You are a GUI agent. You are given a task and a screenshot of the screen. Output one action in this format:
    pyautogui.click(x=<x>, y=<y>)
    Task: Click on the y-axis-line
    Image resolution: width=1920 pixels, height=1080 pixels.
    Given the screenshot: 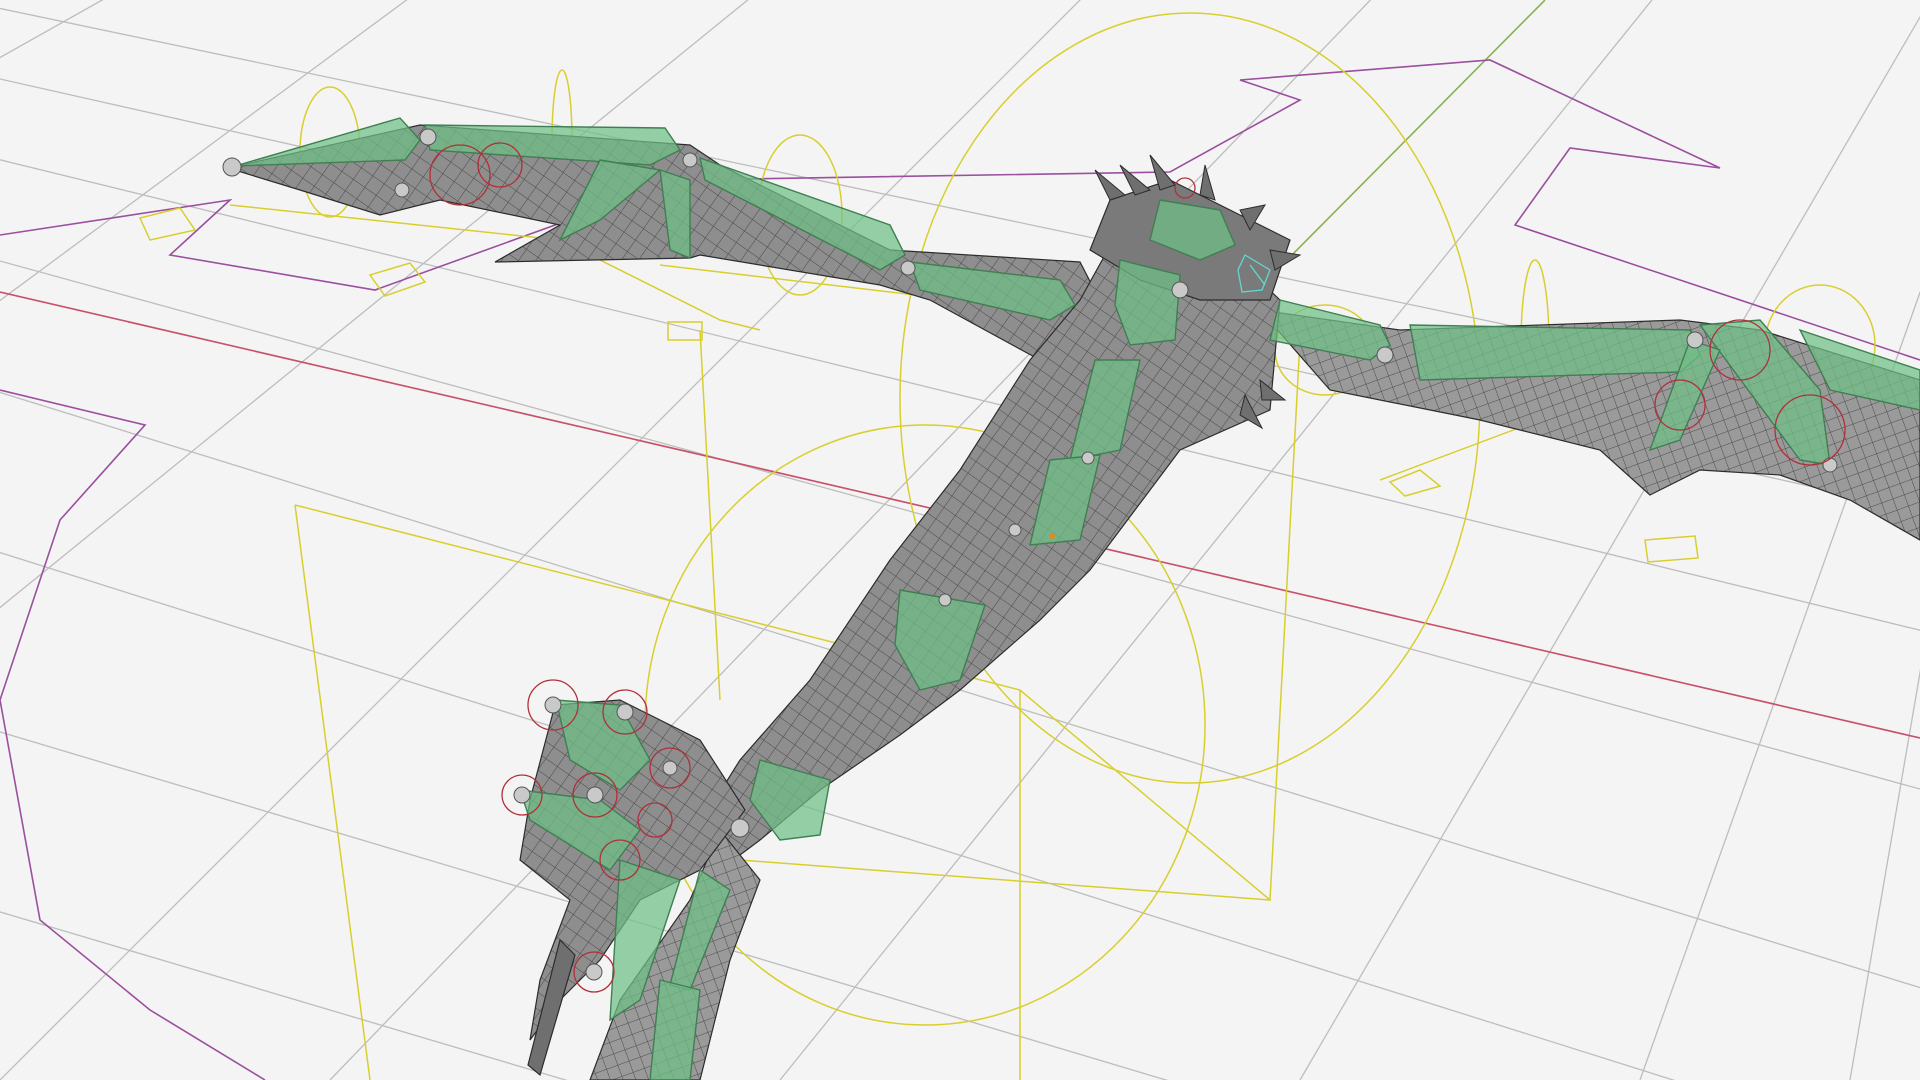 What is the action you would take?
    pyautogui.click(x=1415, y=131)
    